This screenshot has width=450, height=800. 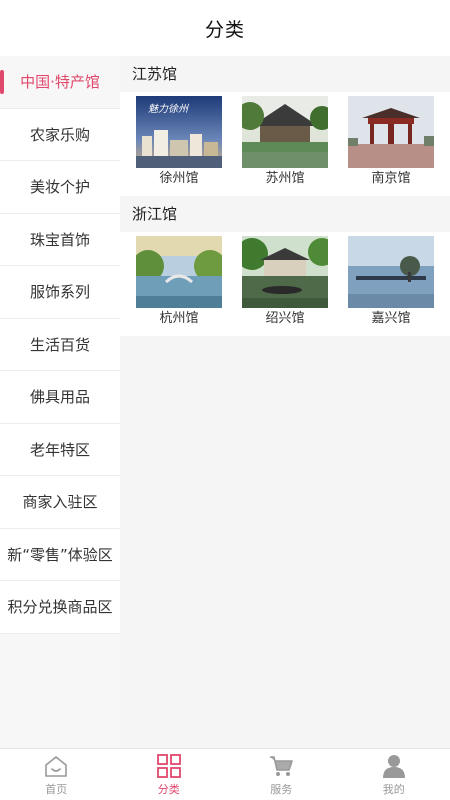 I want to click on sidebar-item-label: 佛具用品, so click(x=59, y=397).